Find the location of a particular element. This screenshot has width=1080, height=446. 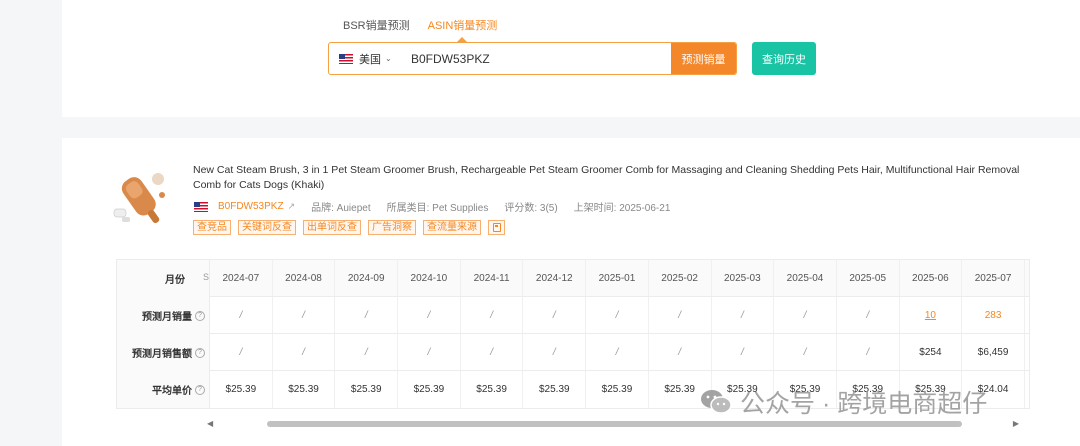

external-link-icon: ↗ is located at coordinates (292, 206).